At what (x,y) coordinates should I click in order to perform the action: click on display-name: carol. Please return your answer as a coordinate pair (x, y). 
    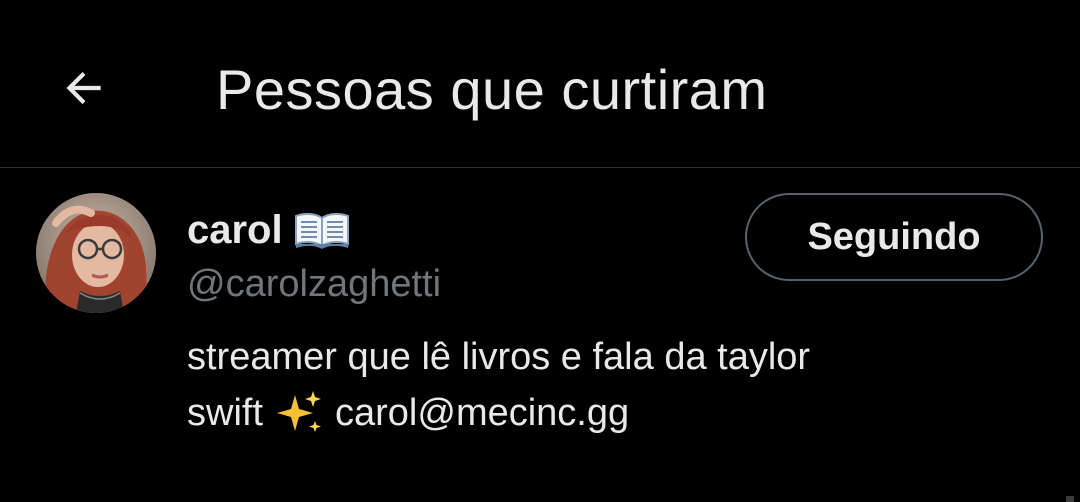
    Looking at the image, I should click on (235, 230).